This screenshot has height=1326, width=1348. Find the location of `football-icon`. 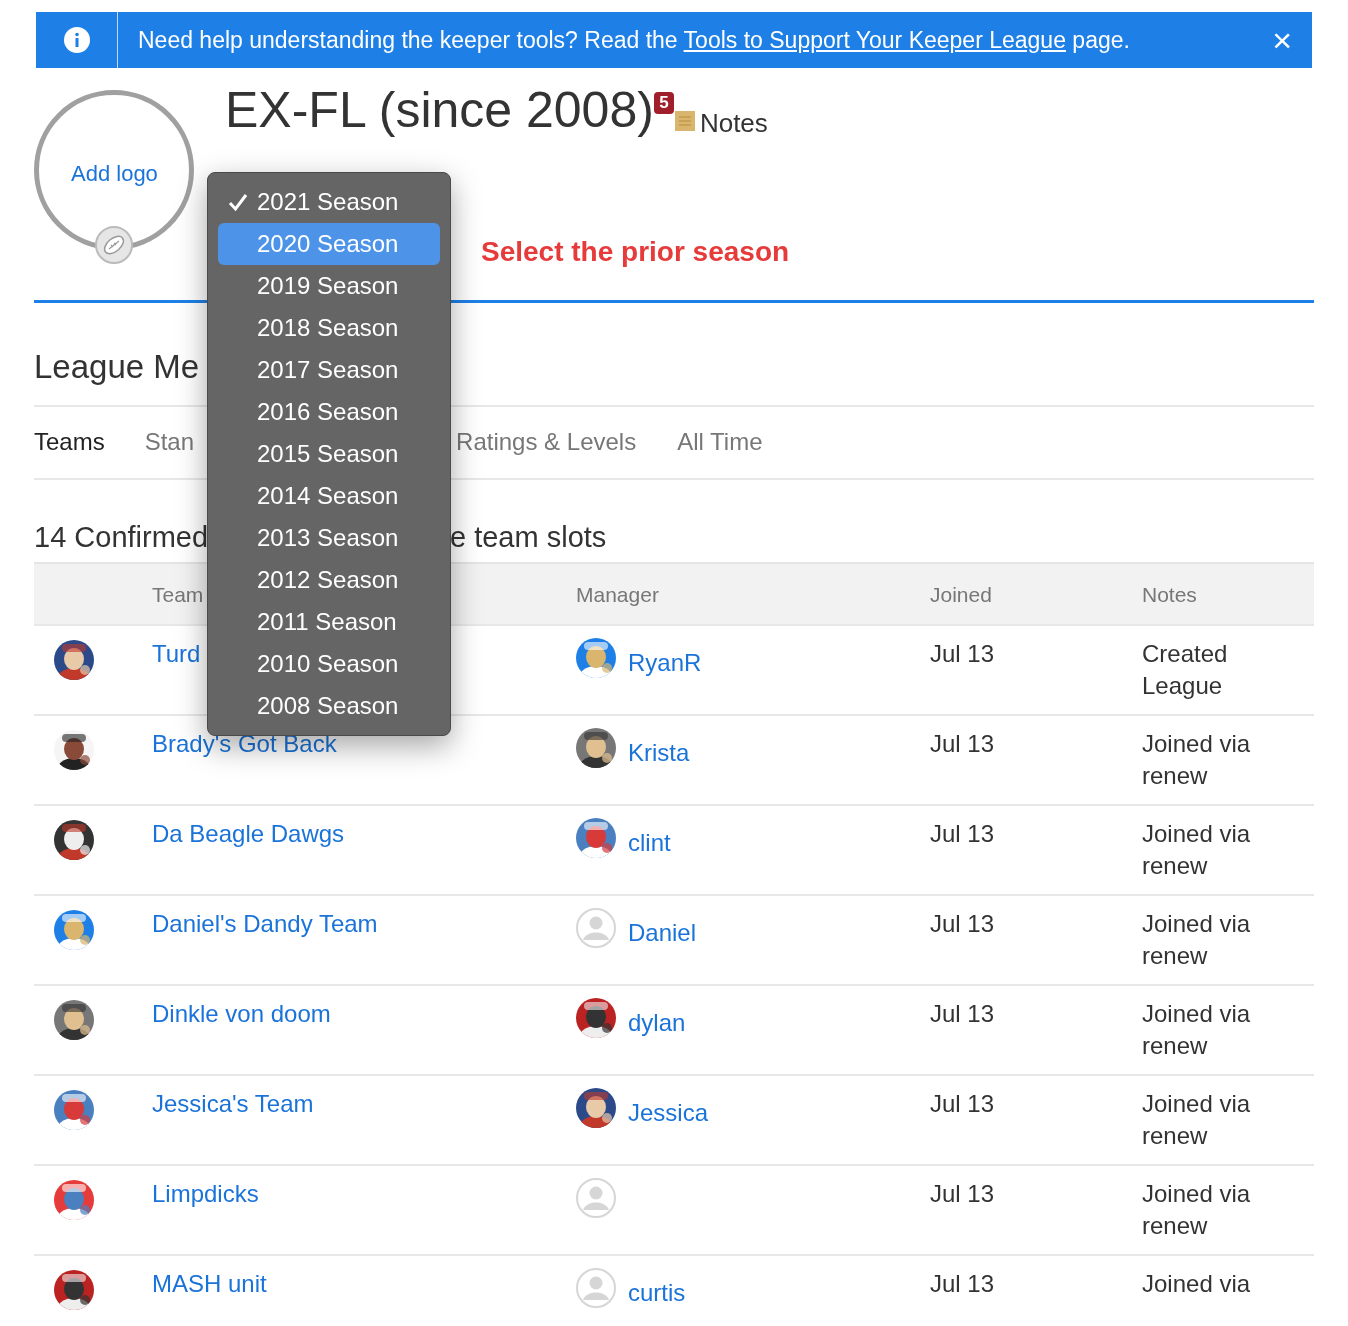

football-icon is located at coordinates (114, 245).